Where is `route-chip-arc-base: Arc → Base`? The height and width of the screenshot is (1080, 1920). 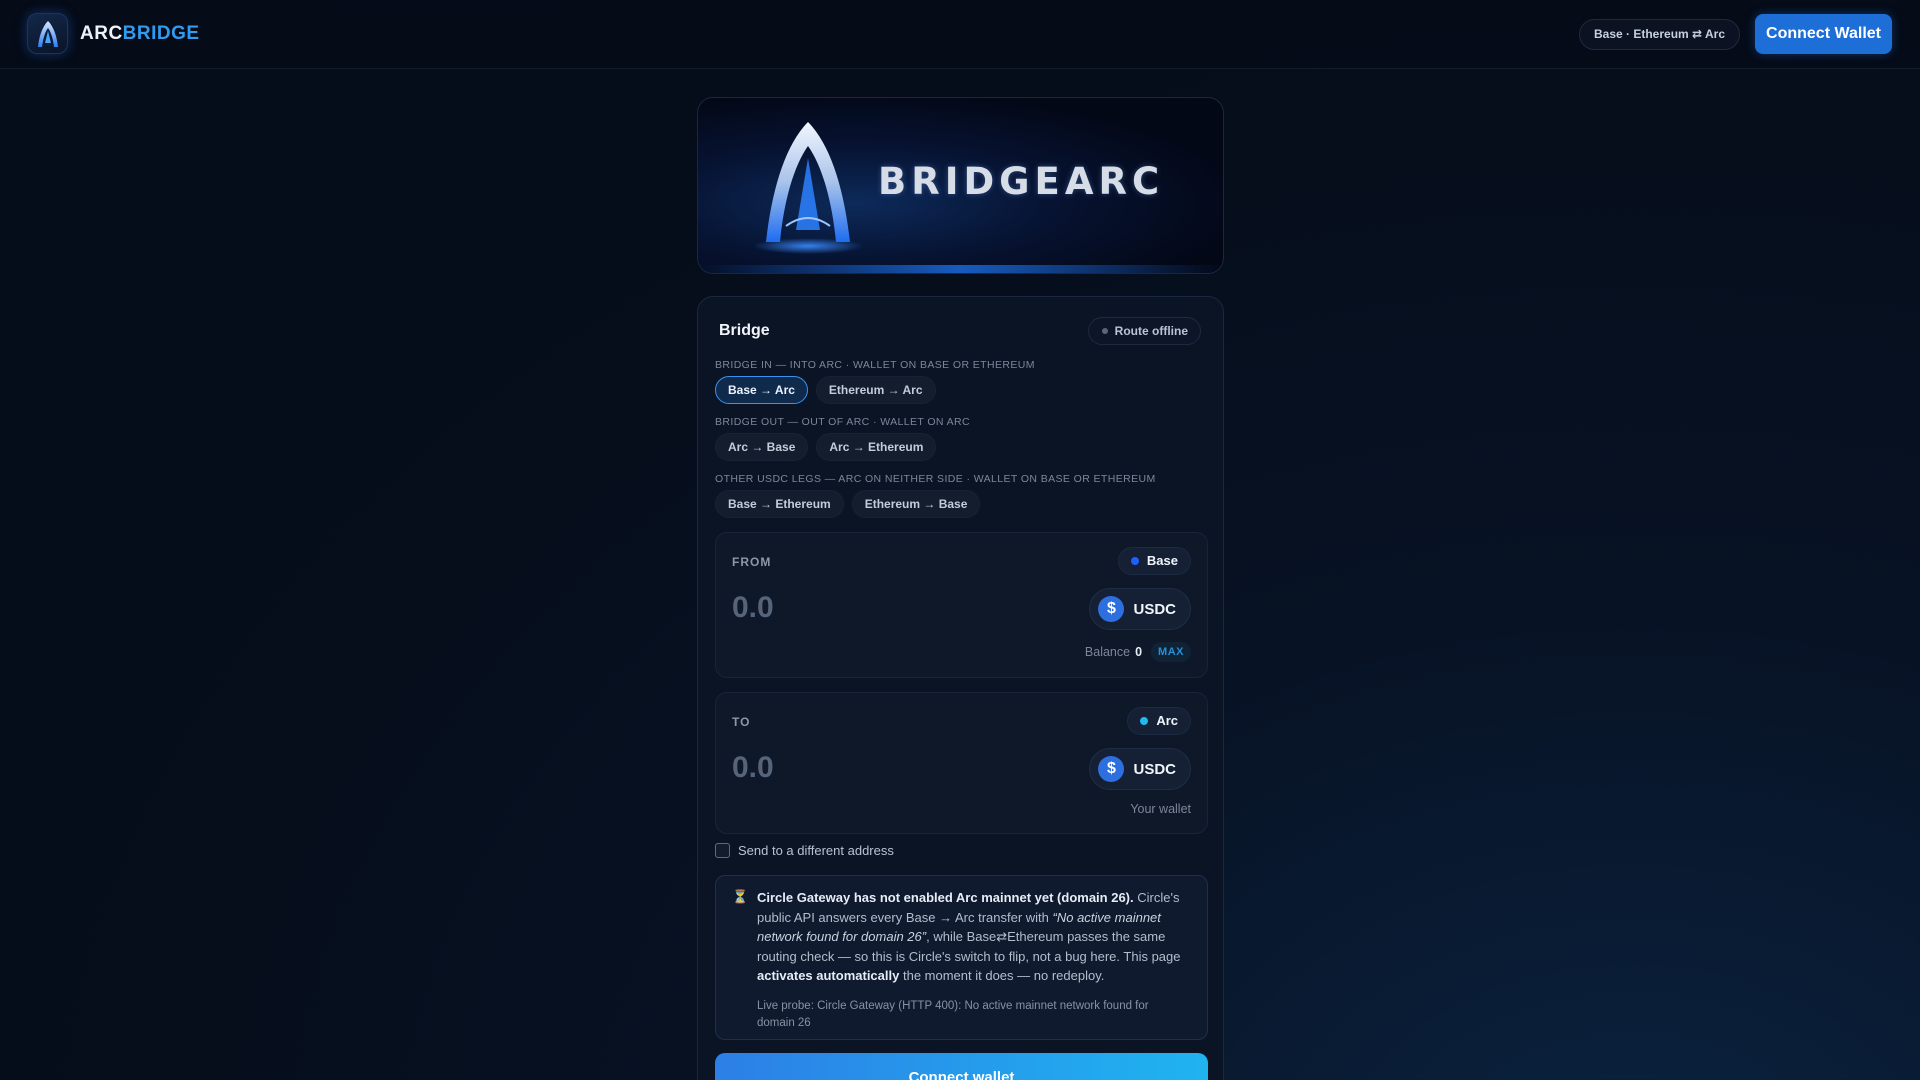
route-chip-arc-base: Arc → Base is located at coordinates (762, 447).